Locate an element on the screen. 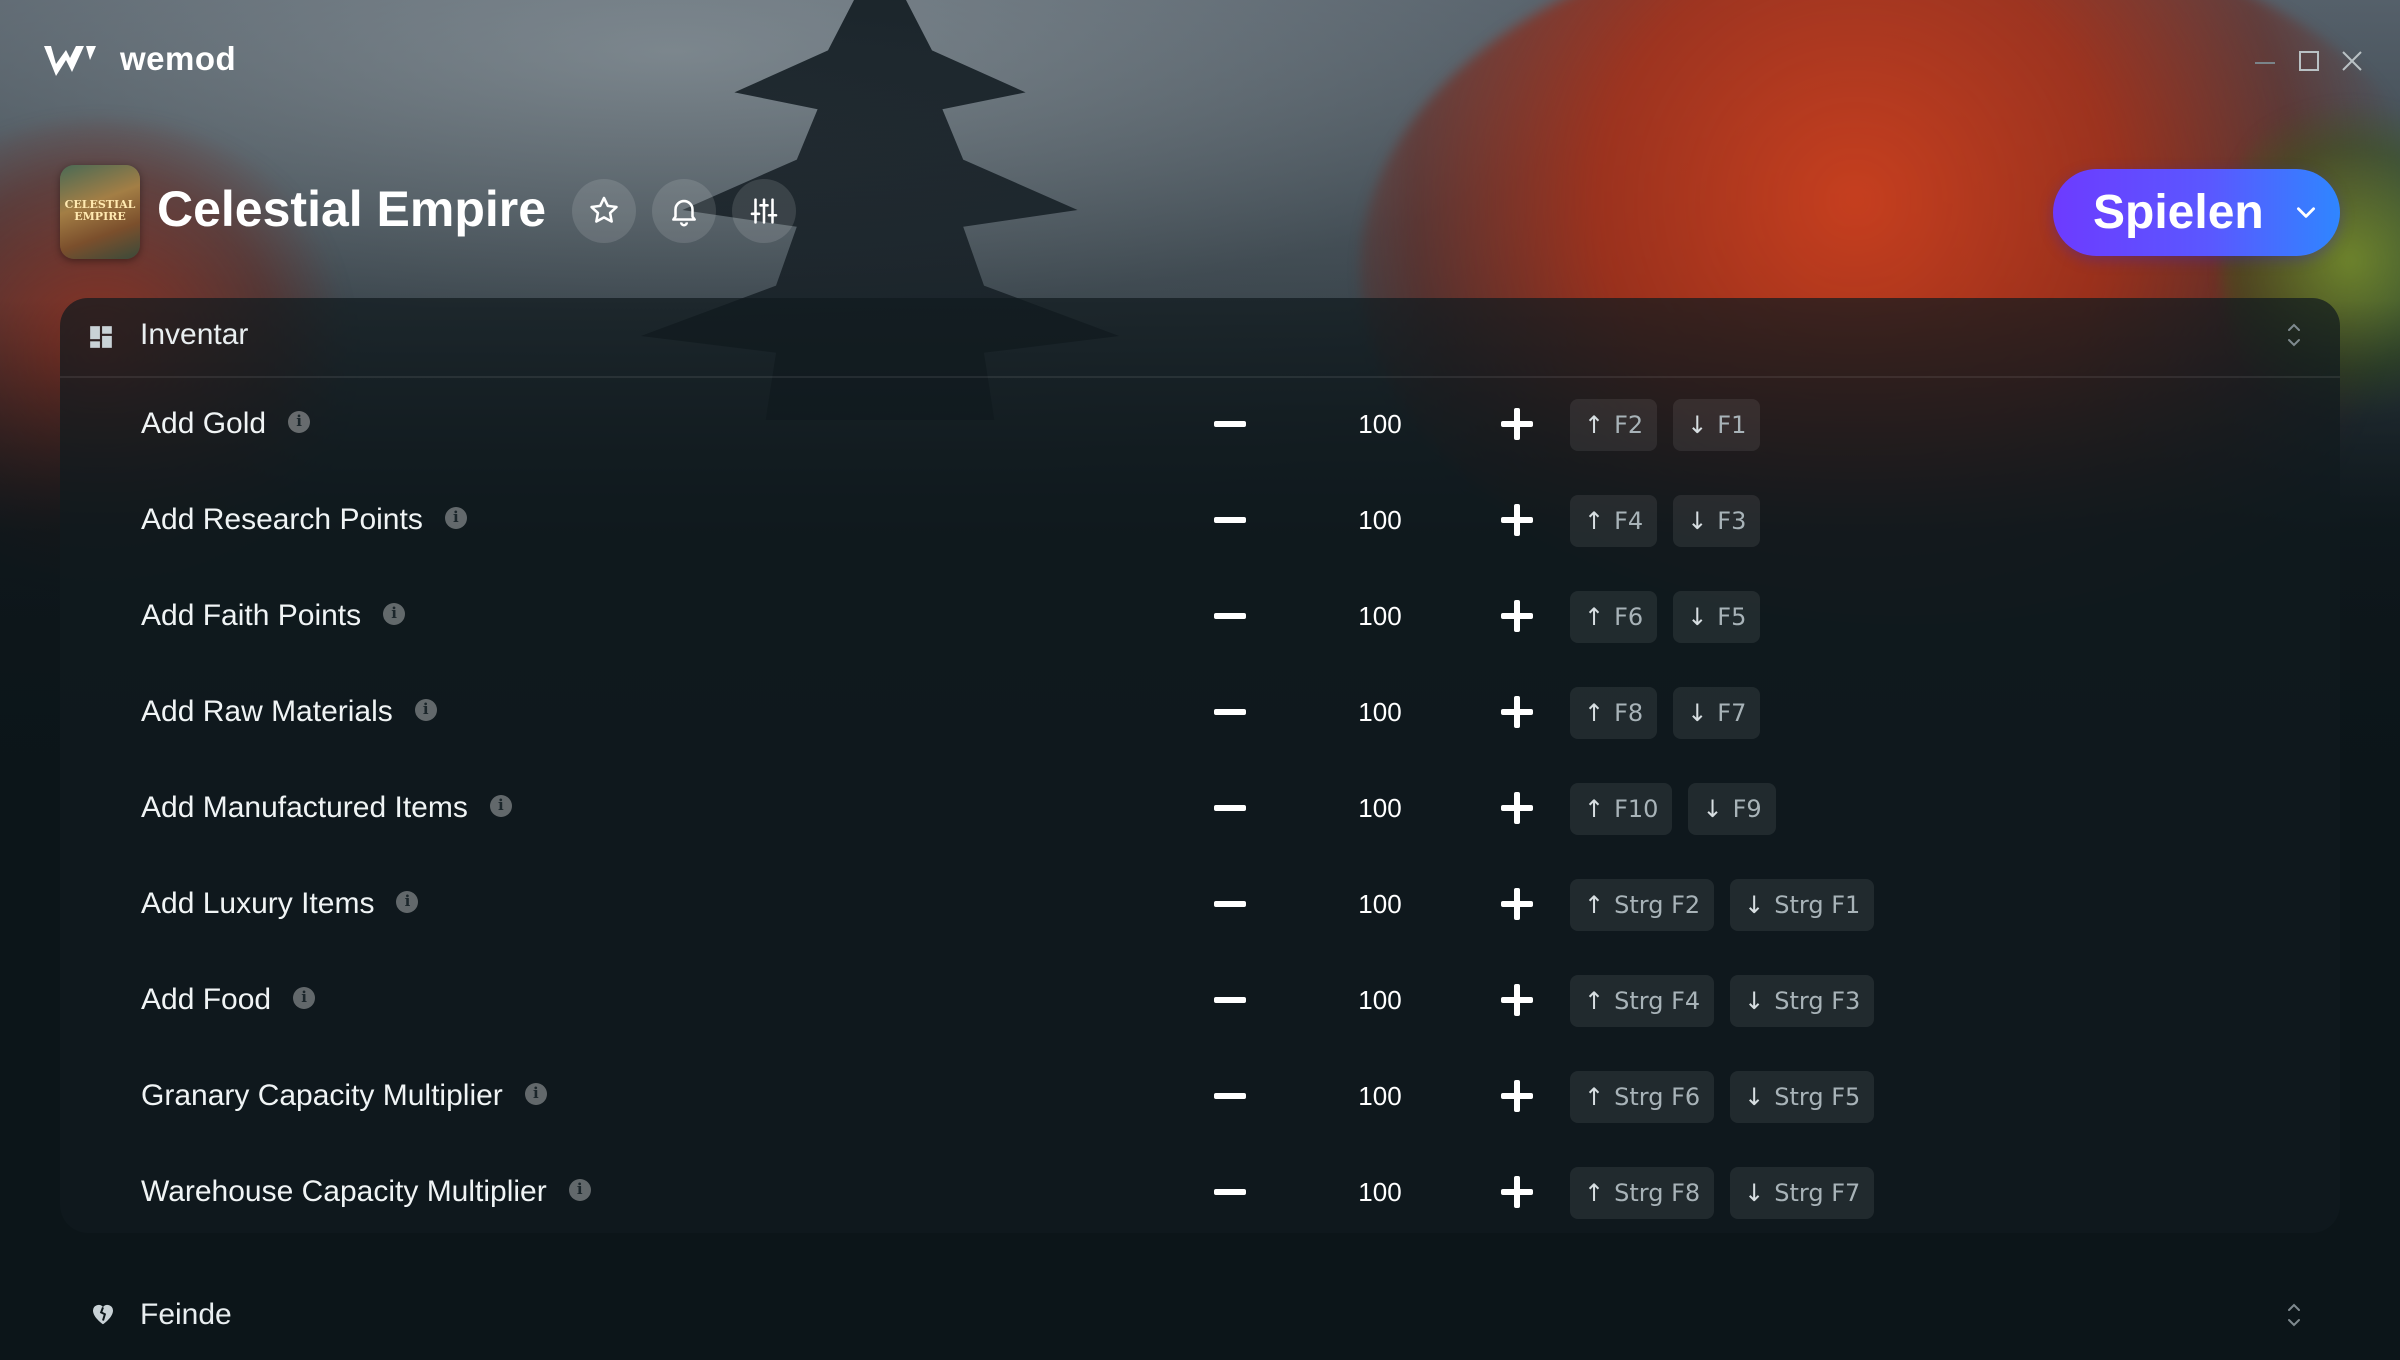 The height and width of the screenshot is (1360, 2400). cheat-name-wrap: Add Faith Points is located at coordinates (273, 616).